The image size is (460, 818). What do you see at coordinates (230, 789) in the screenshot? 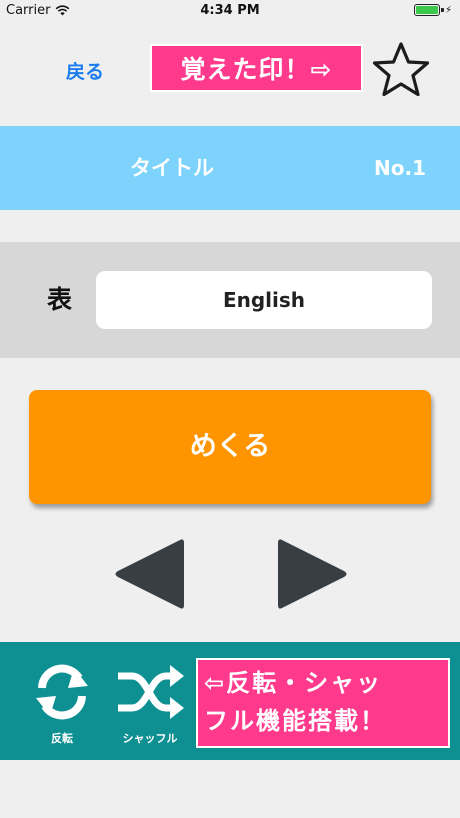
I see `bottom-background` at bounding box center [230, 789].